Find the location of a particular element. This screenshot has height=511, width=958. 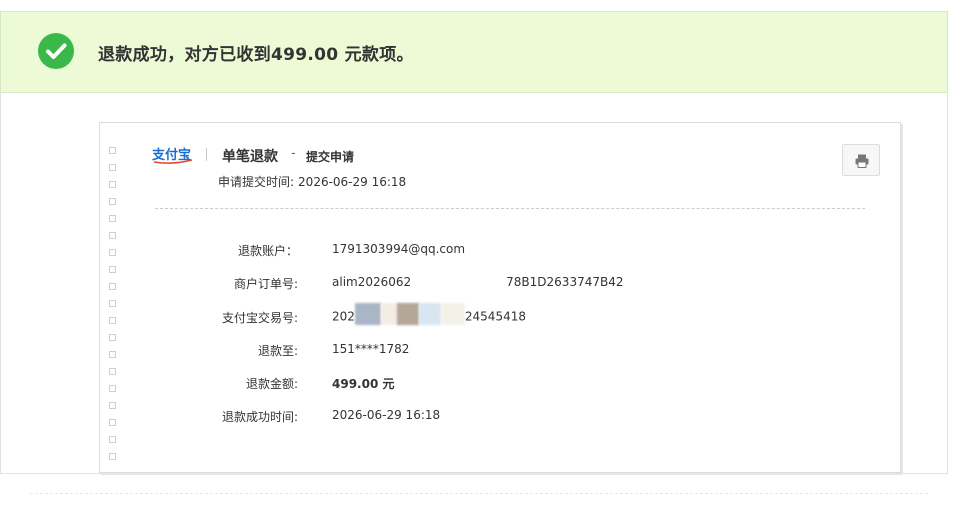

bottom-divider is located at coordinates (479, 493).